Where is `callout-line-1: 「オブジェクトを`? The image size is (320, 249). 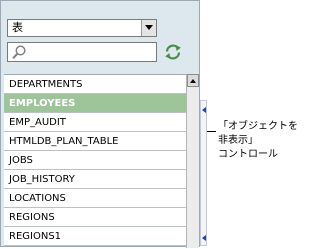
callout-line-1: 「オブジェクトを is located at coordinates (258, 126).